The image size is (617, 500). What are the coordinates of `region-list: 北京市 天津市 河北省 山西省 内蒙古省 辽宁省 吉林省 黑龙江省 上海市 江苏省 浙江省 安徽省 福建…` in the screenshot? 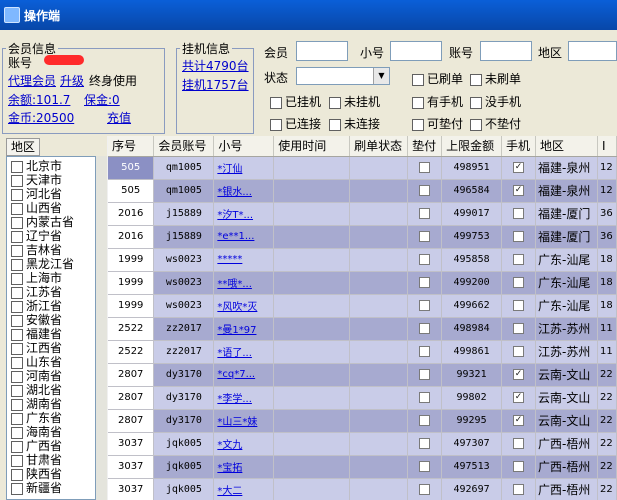 It's located at (51, 328).